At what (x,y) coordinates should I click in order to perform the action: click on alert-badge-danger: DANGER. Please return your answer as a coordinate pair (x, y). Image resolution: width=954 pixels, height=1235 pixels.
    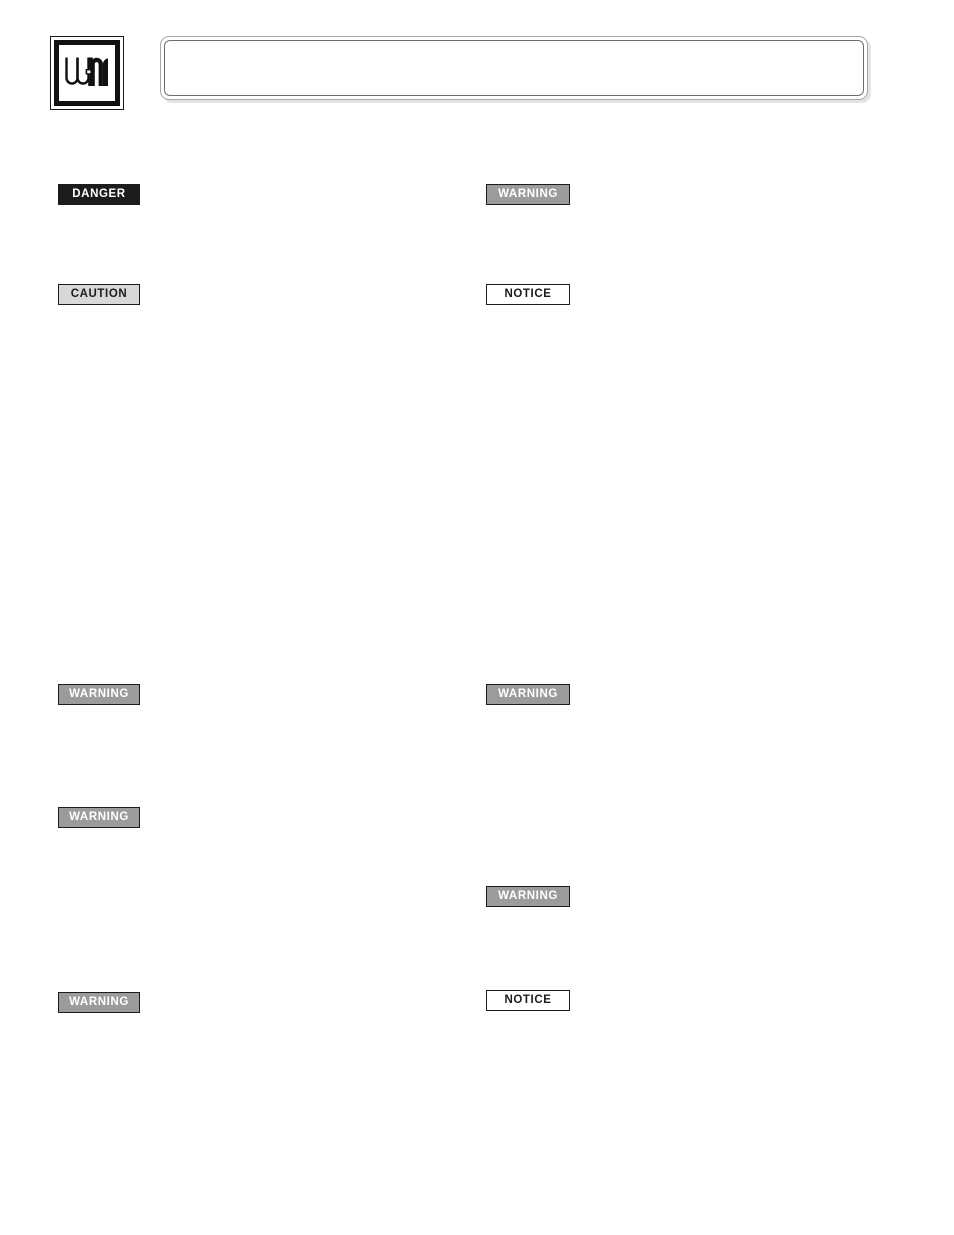
    Looking at the image, I should click on (99, 194).